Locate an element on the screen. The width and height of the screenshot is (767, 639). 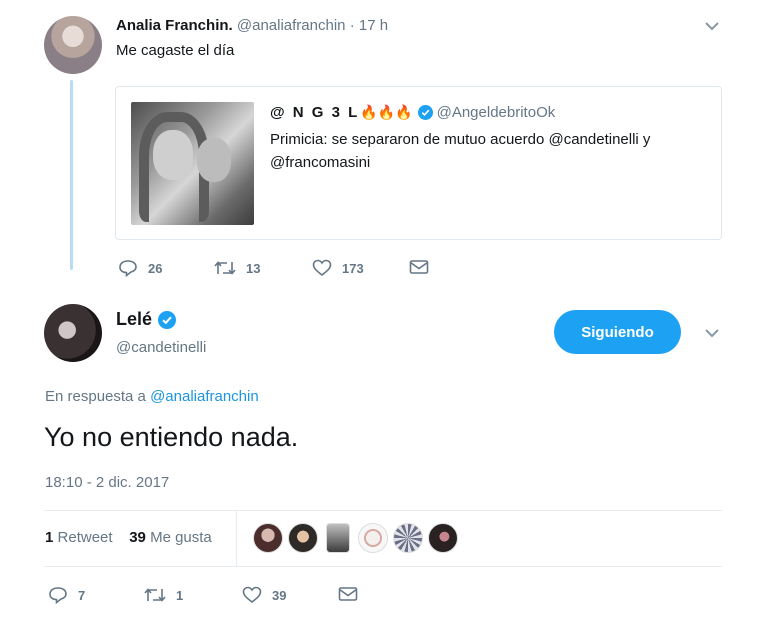
fire-emoji: 🔥🔥🔥 is located at coordinates (386, 112).